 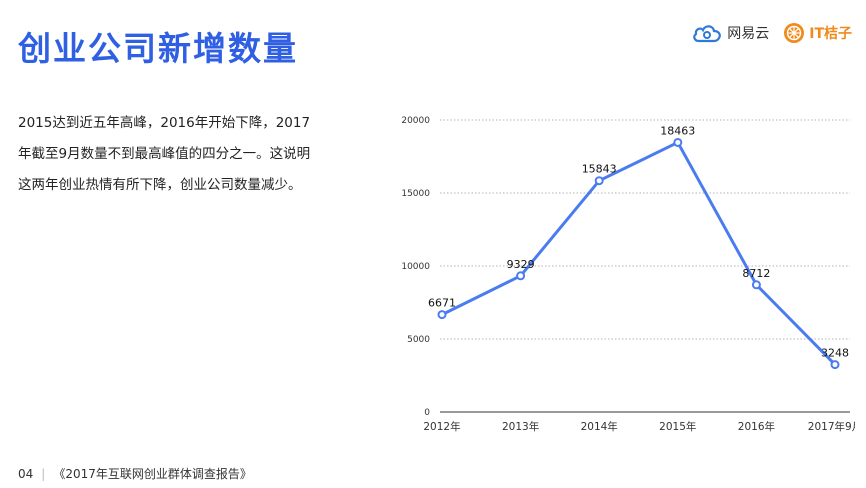 I want to click on y-tick-label: 5000, so click(x=418, y=340).